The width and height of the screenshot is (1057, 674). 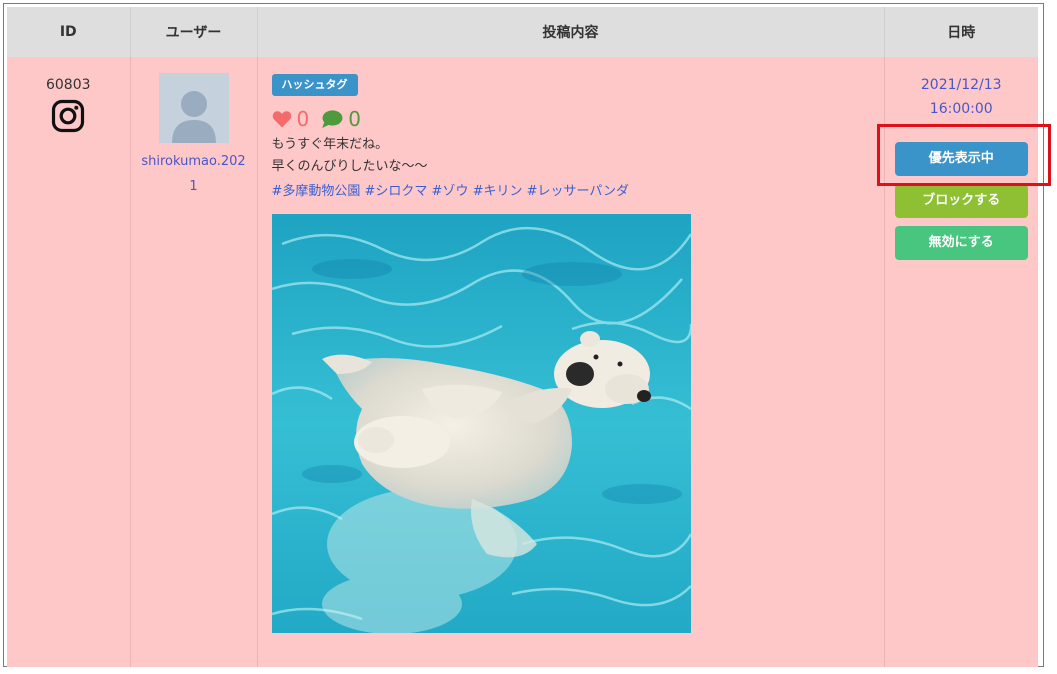 I want to click on comment-count: 0, so click(x=354, y=119).